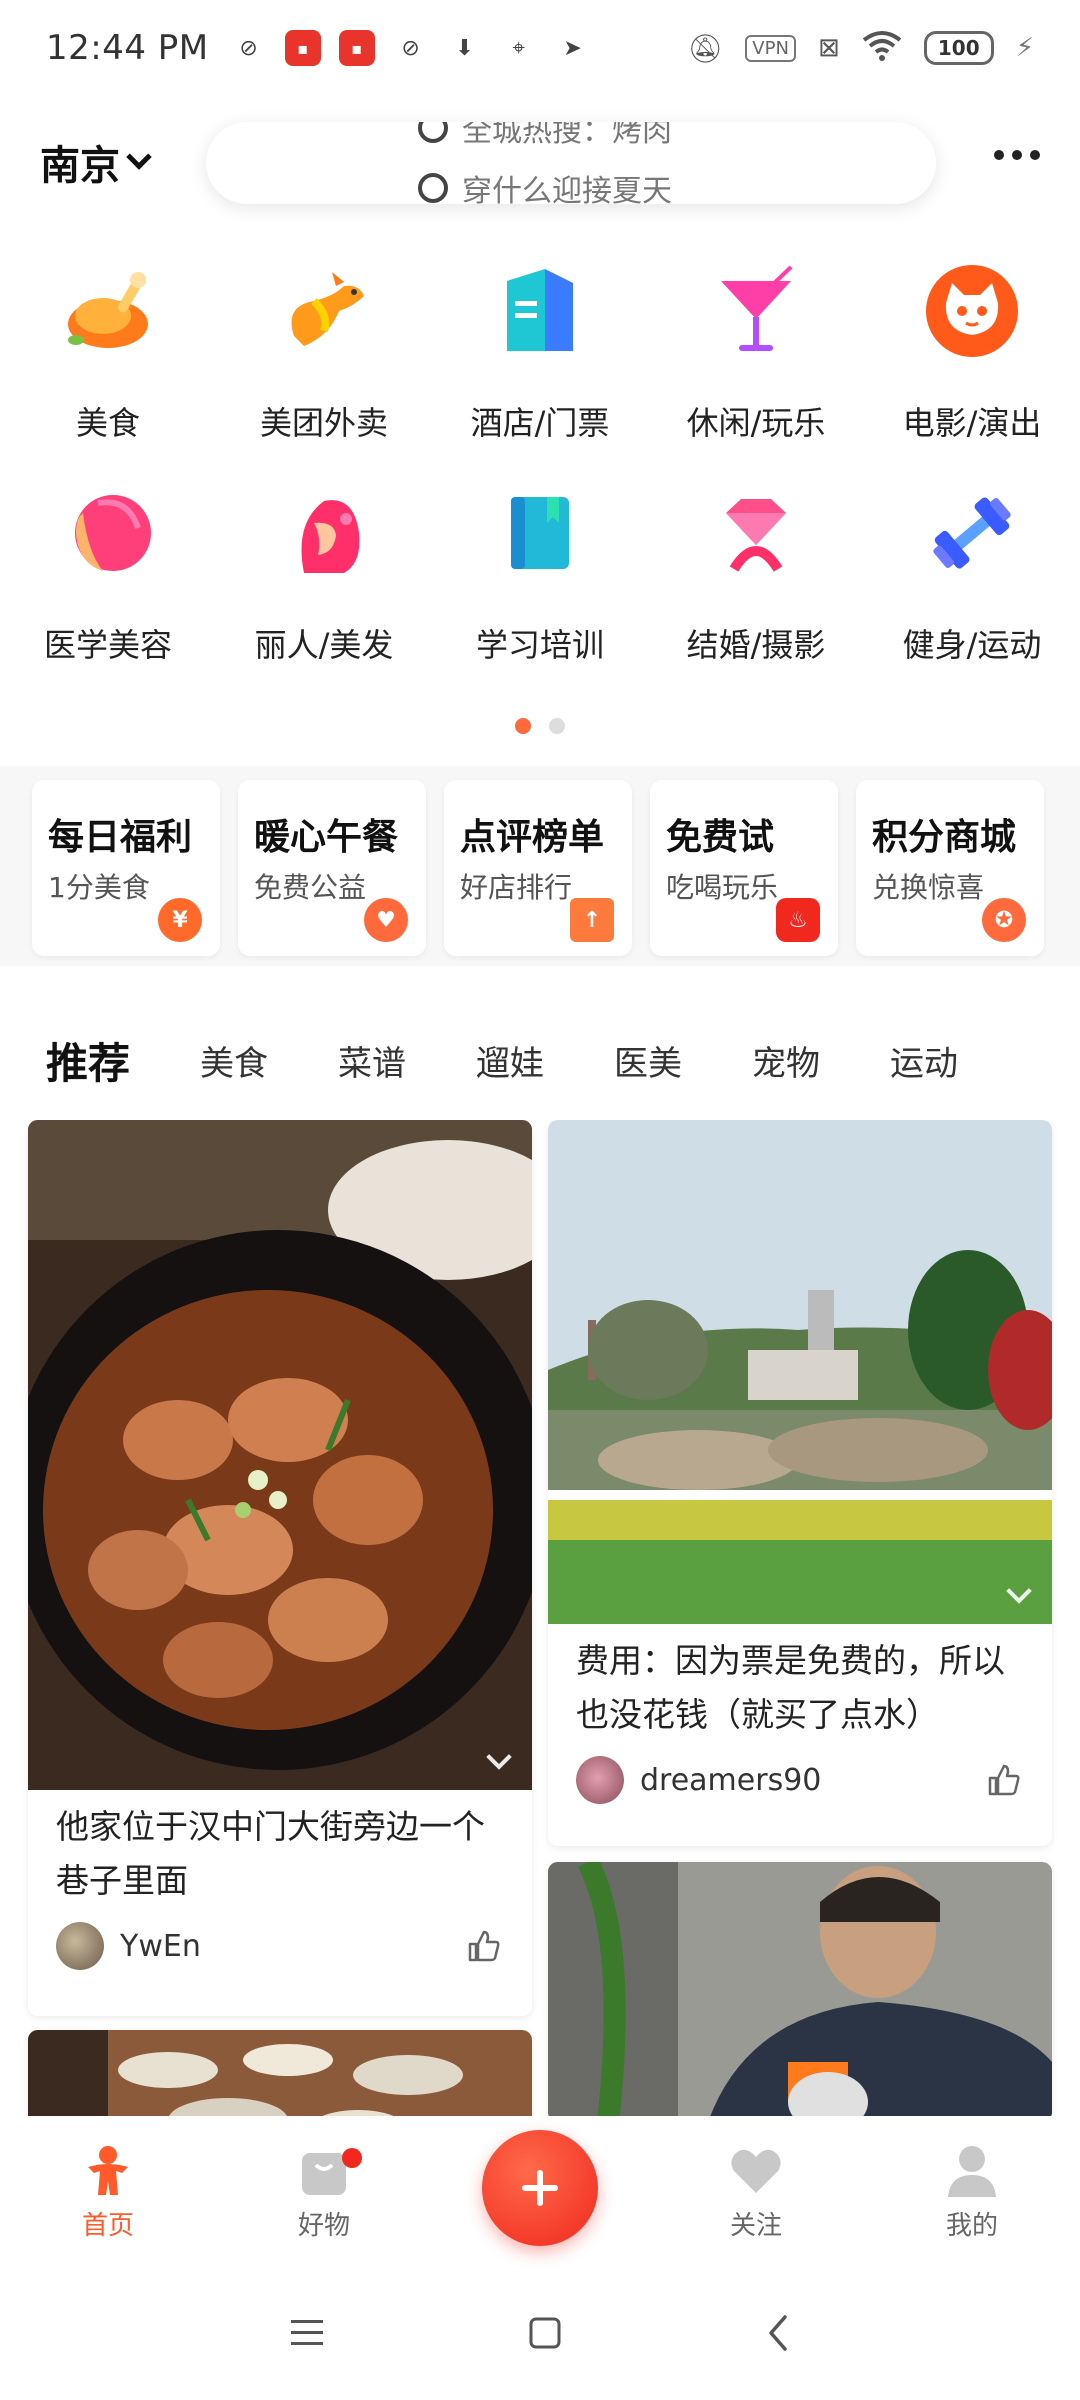 This screenshot has height=2400, width=1080. Describe the element at coordinates (540, 726) in the screenshot. I see `page-indicator` at that location.